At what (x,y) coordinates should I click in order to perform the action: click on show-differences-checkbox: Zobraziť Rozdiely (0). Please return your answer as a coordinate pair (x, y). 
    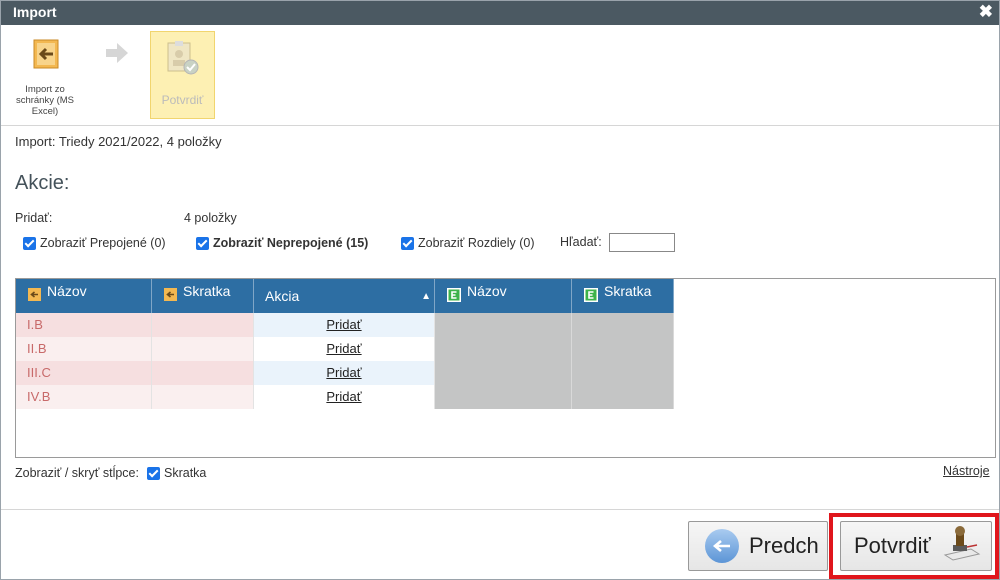
    Looking at the image, I should click on (468, 243).